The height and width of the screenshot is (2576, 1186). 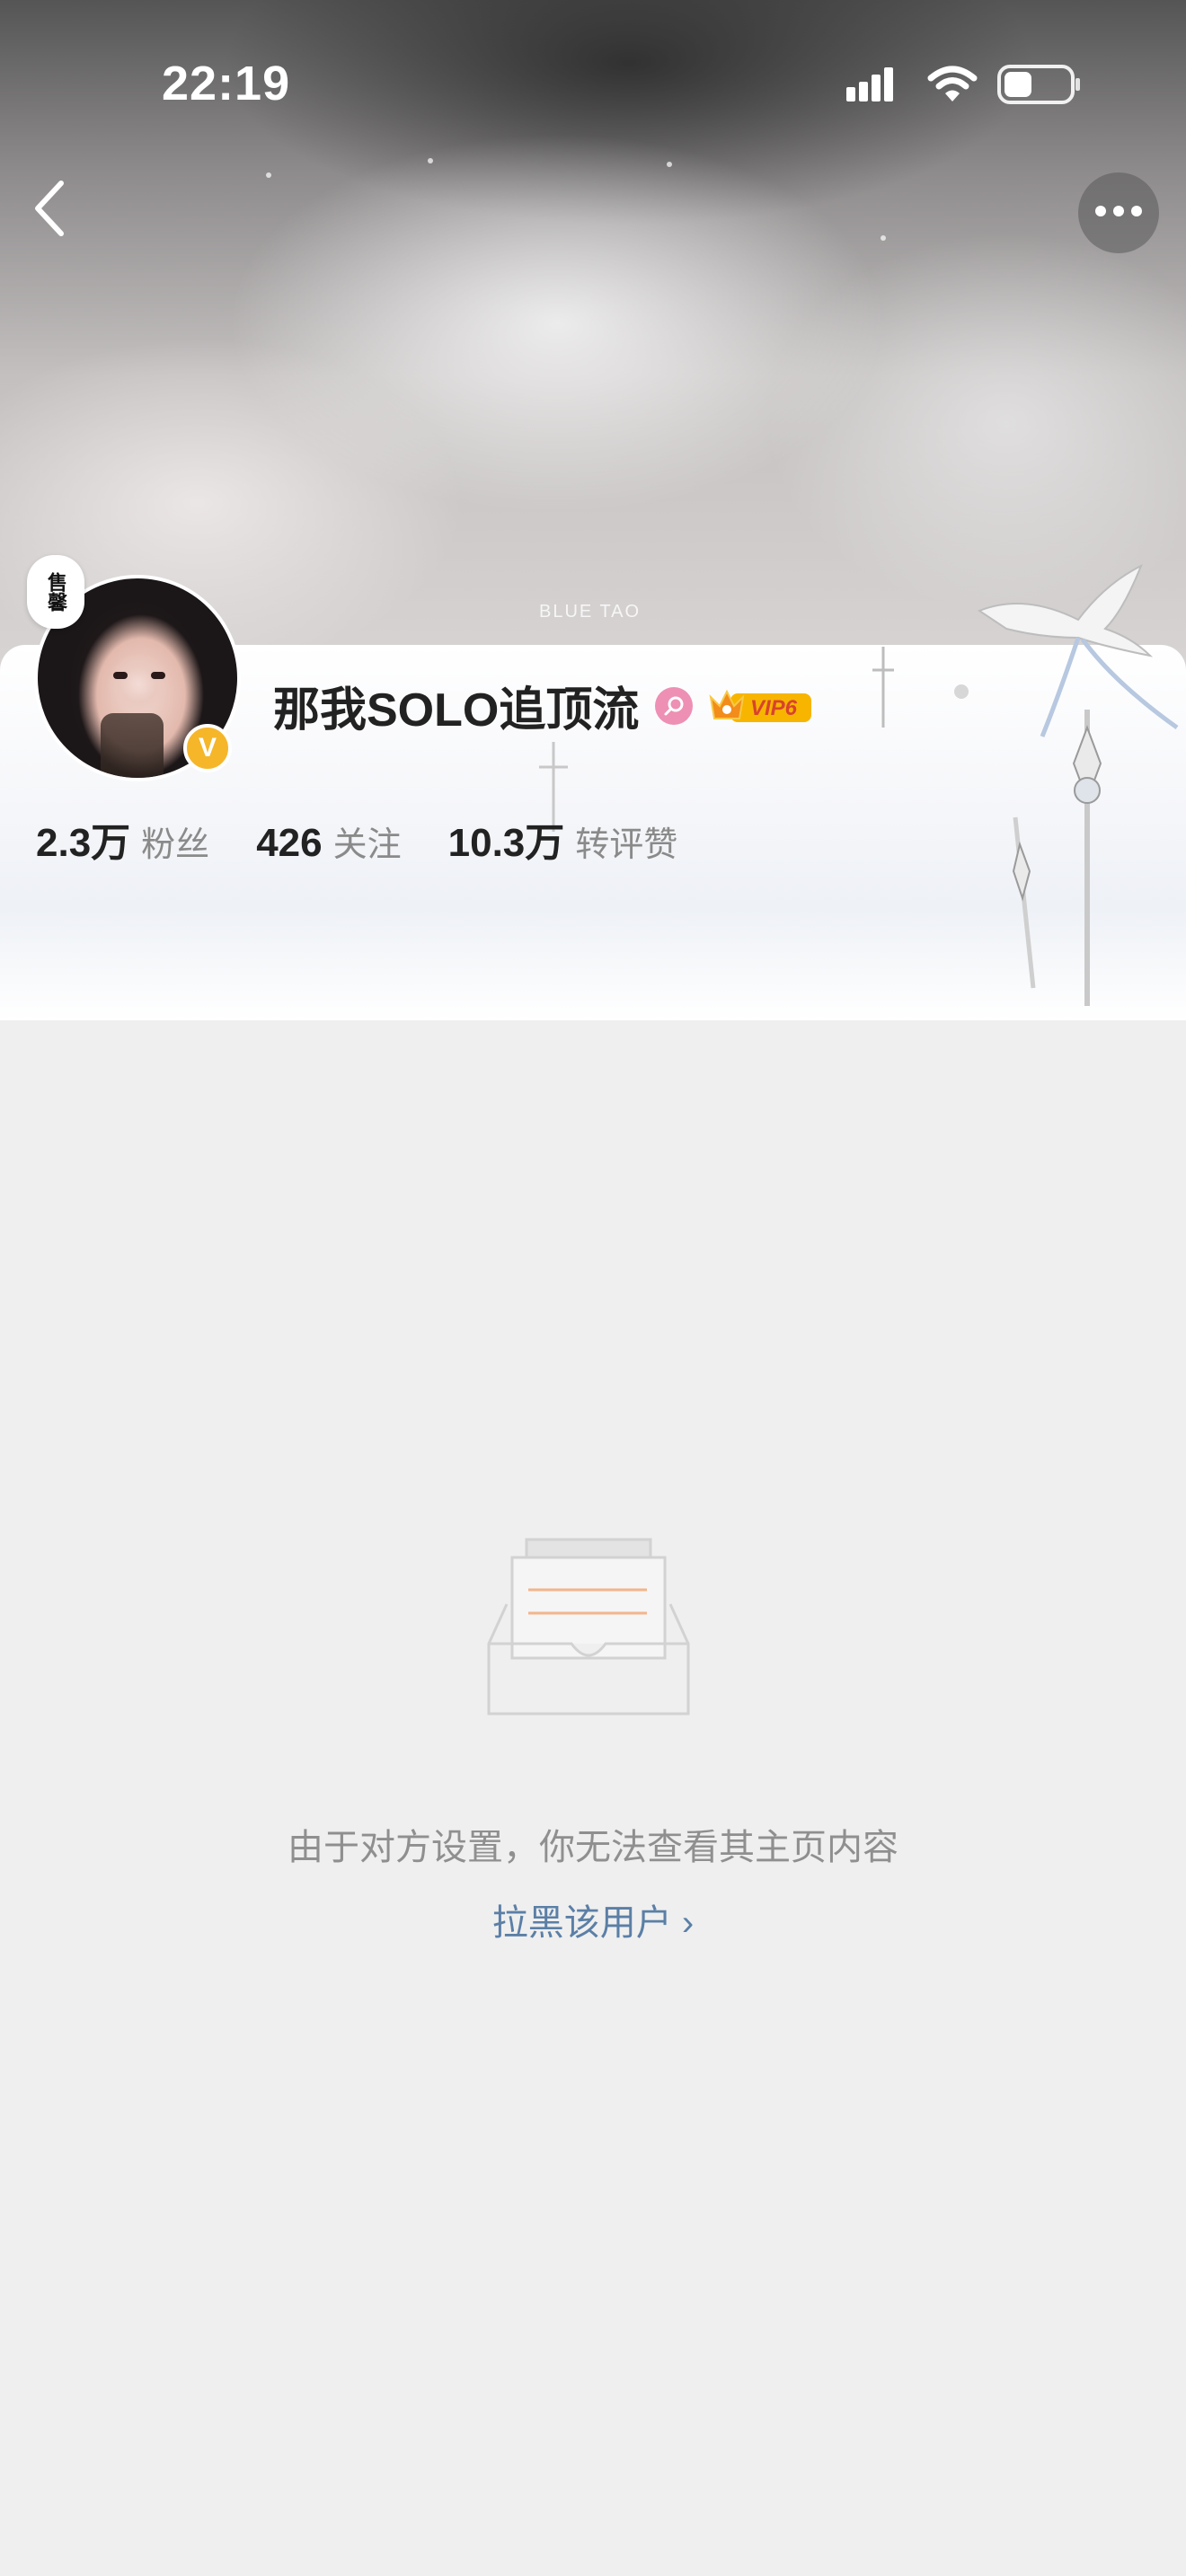 I want to click on chevron-left-icon, so click(x=48, y=211).